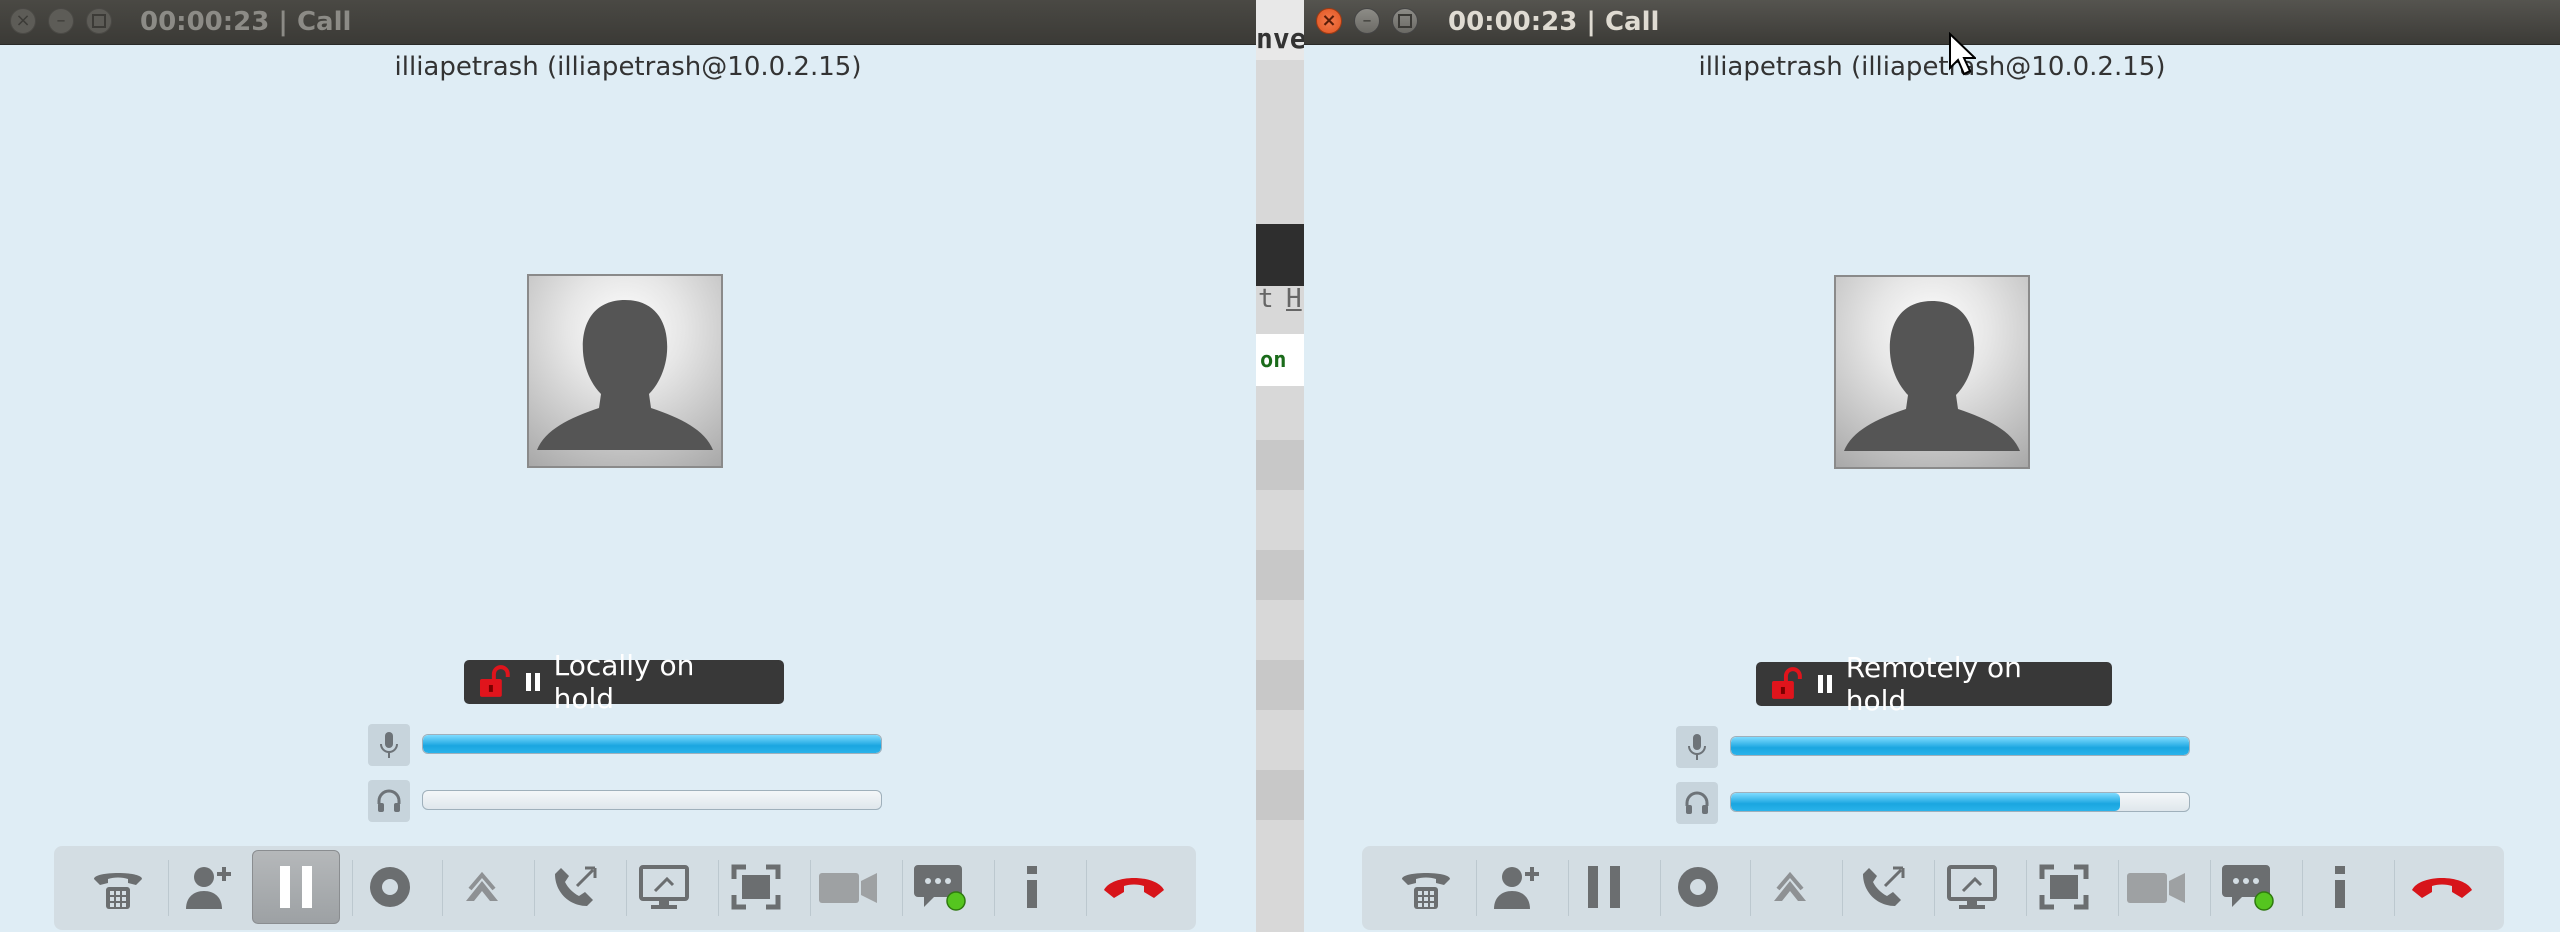 The width and height of the screenshot is (2560, 932). I want to click on mouse-cursor-icon, so click(1962, 54).